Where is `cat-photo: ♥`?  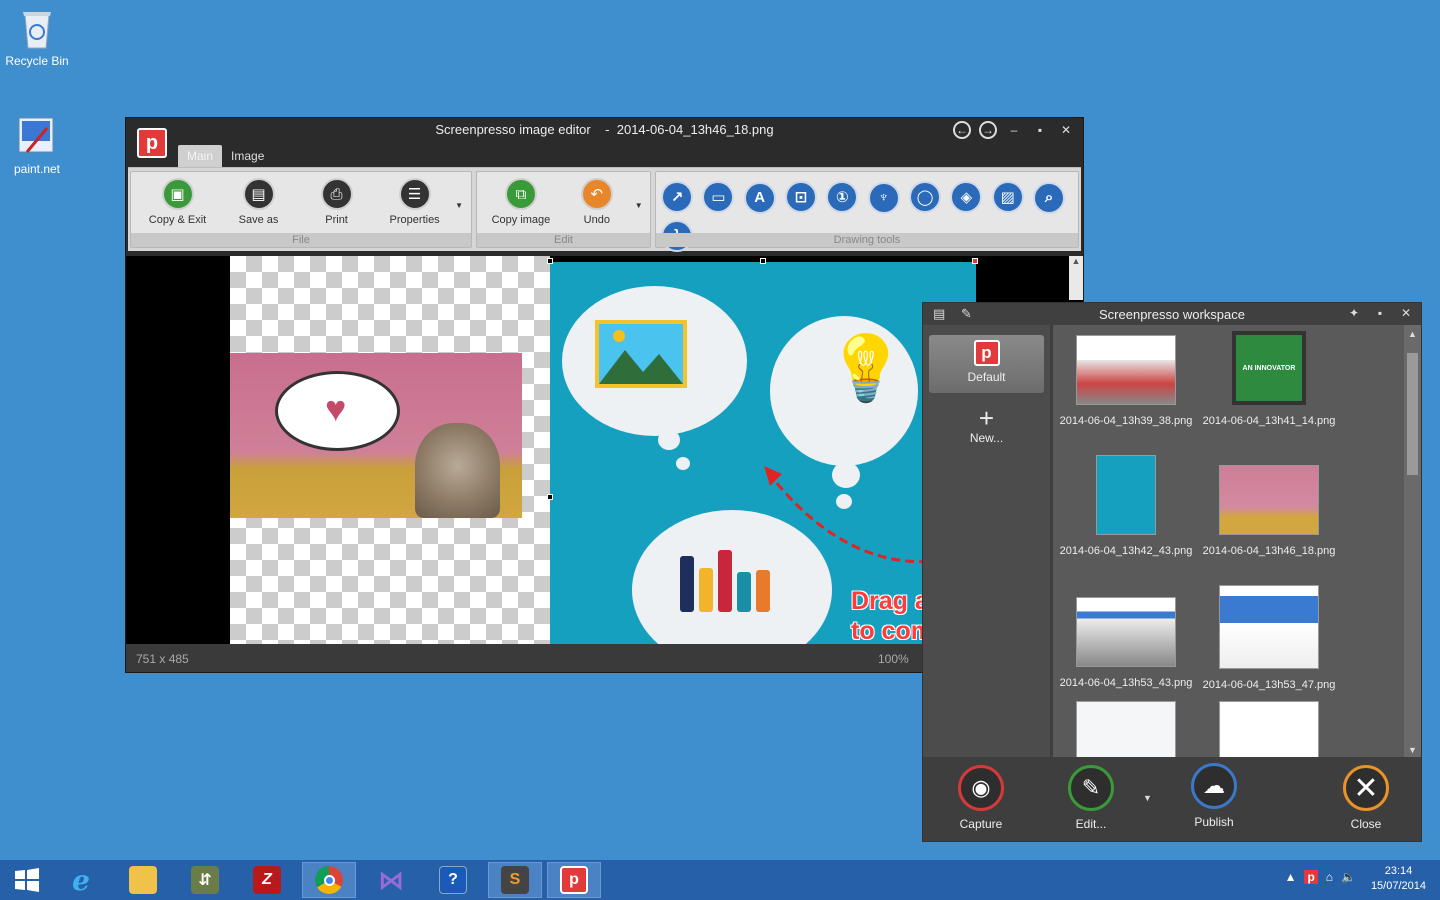
cat-photo: ♥ is located at coordinates (376, 435).